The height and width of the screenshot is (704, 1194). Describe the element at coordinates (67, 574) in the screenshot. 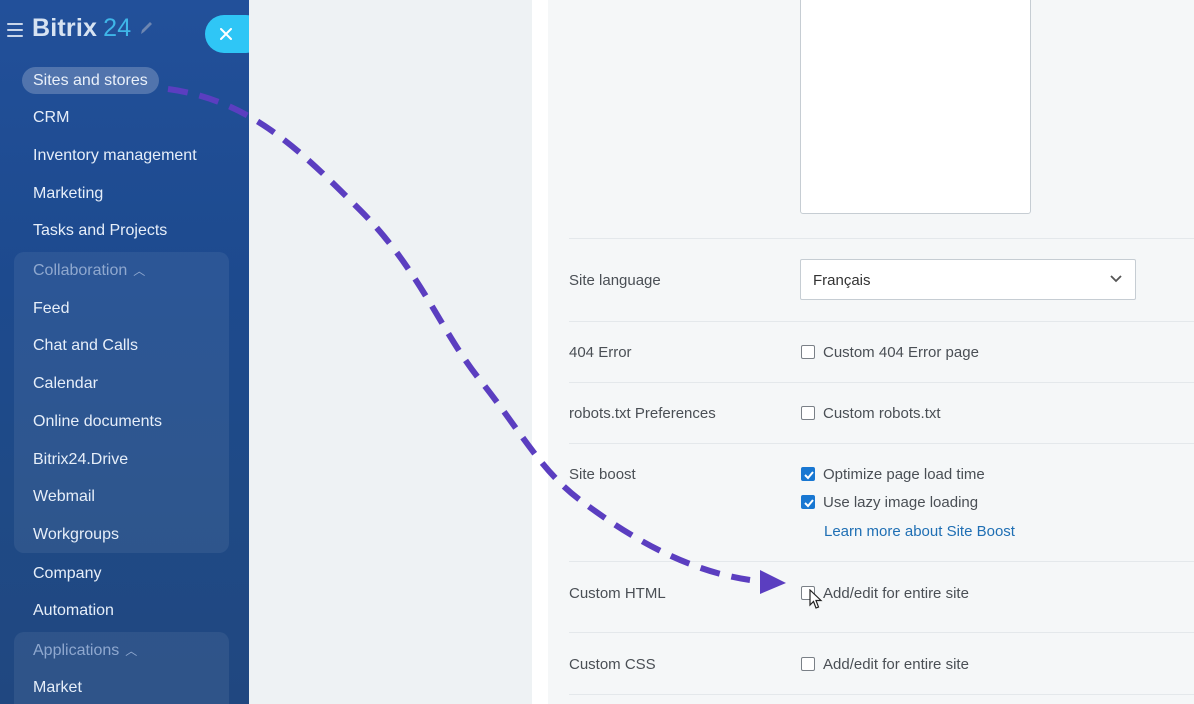

I see `sidebar-item-company: Company` at that location.